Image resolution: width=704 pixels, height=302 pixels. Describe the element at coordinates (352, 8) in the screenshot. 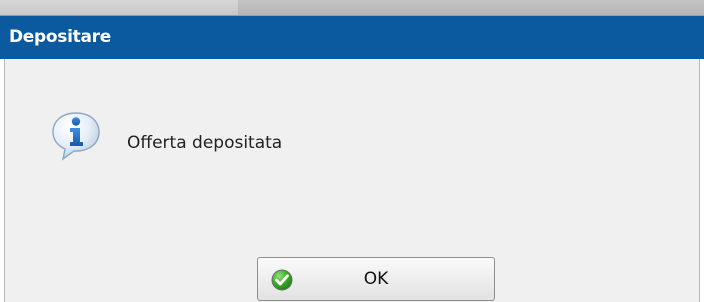

I see `background-window-strip` at that location.